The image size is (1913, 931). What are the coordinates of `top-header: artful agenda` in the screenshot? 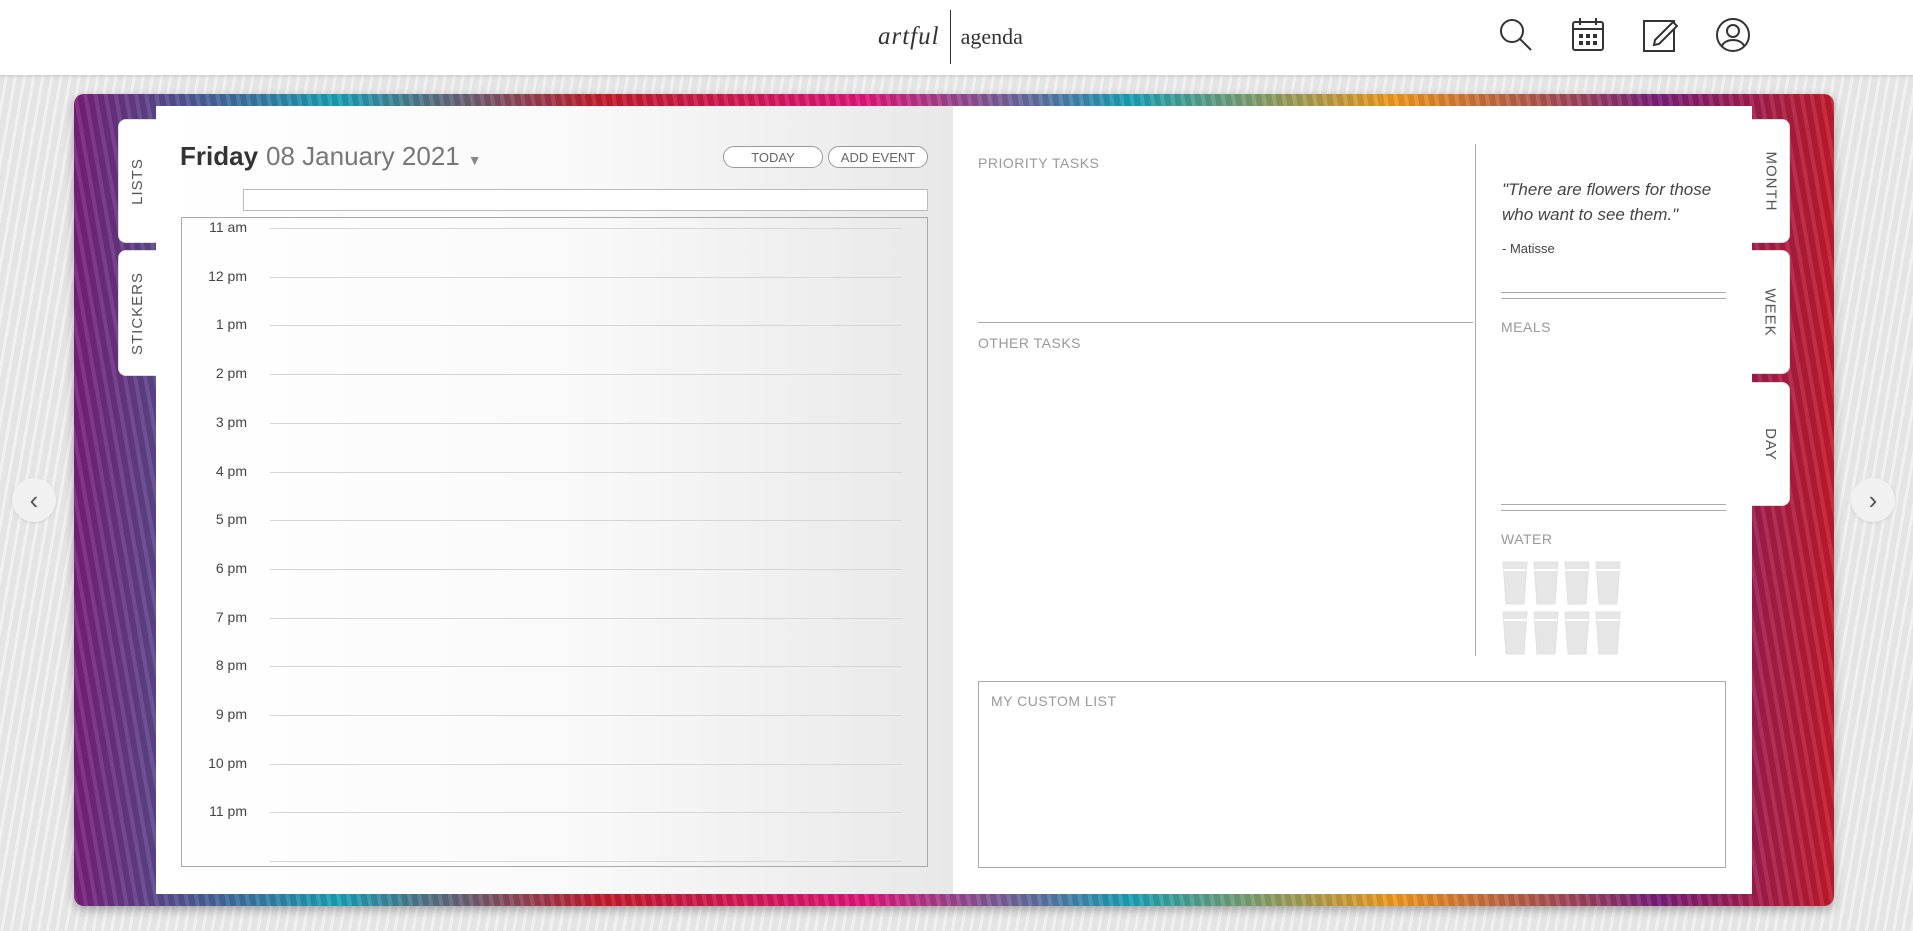 It's located at (956, 37).